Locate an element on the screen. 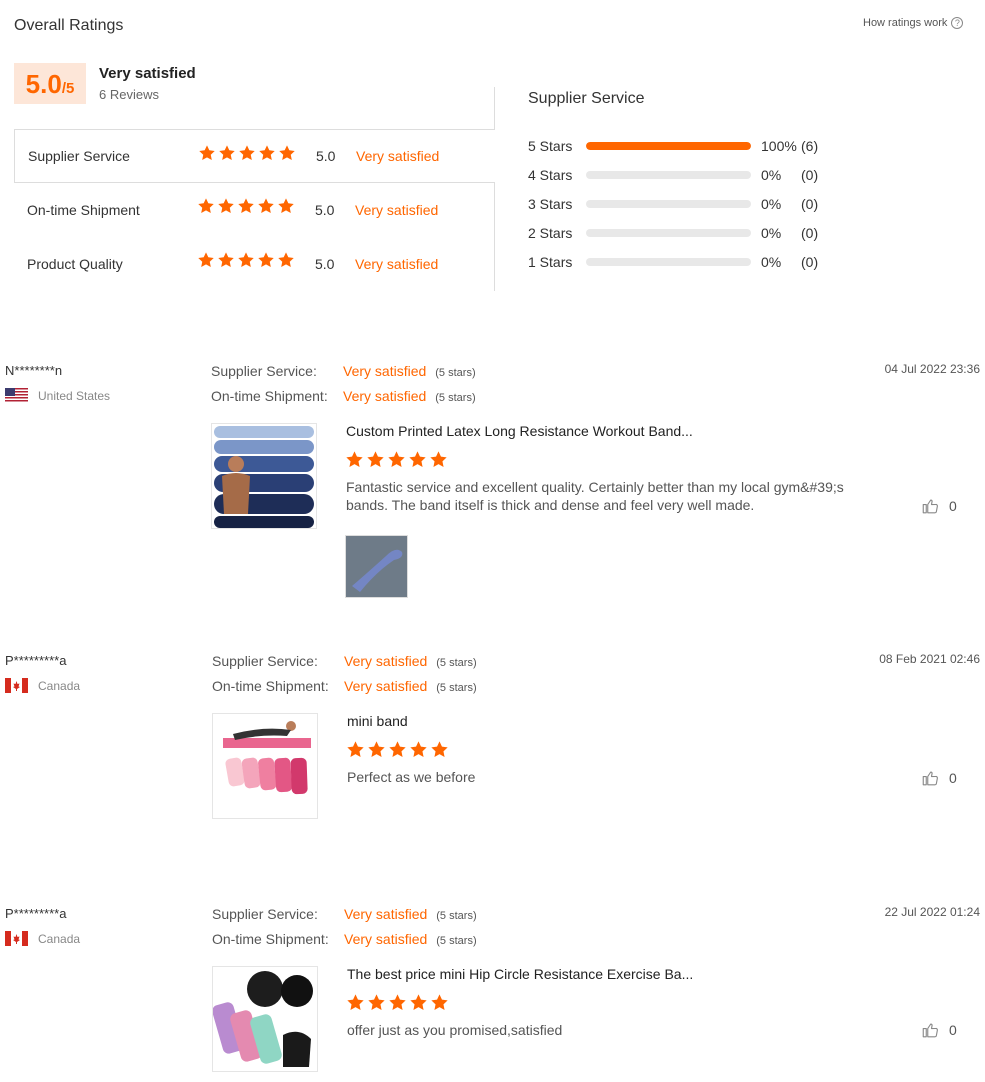  distribution-label: 5 Stars is located at coordinates (550, 146).